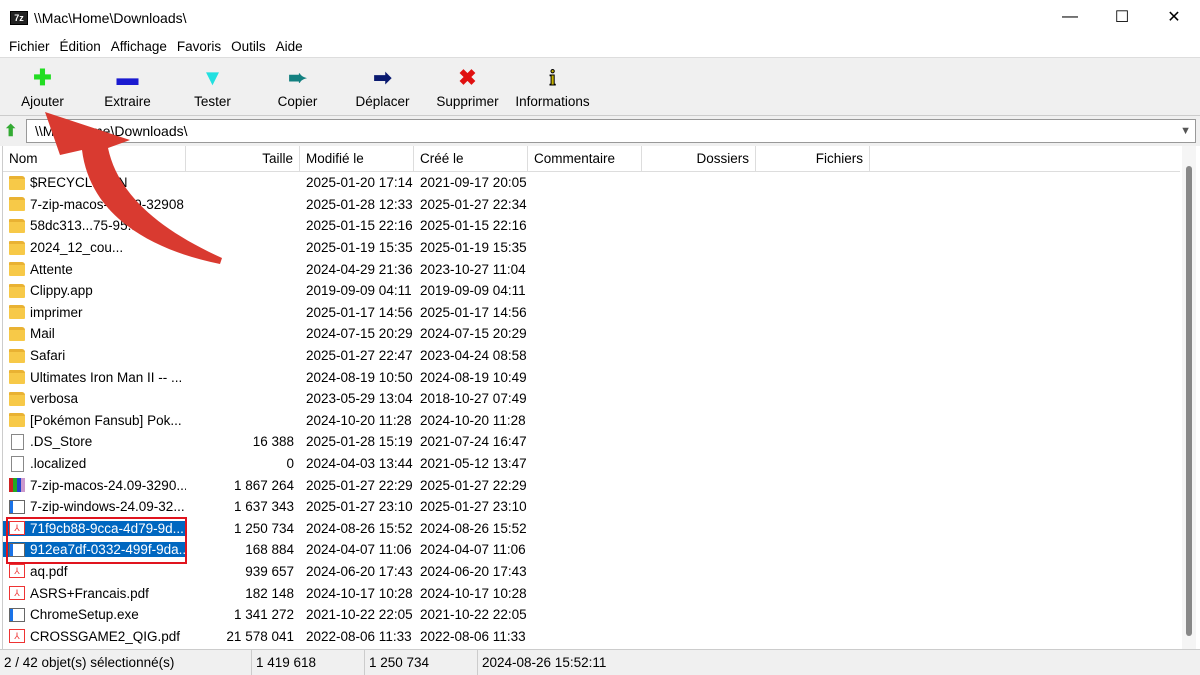 This screenshot has height=675, width=1200. Describe the element at coordinates (61, 291) in the screenshot. I see `file-name: Clippy.app` at that location.